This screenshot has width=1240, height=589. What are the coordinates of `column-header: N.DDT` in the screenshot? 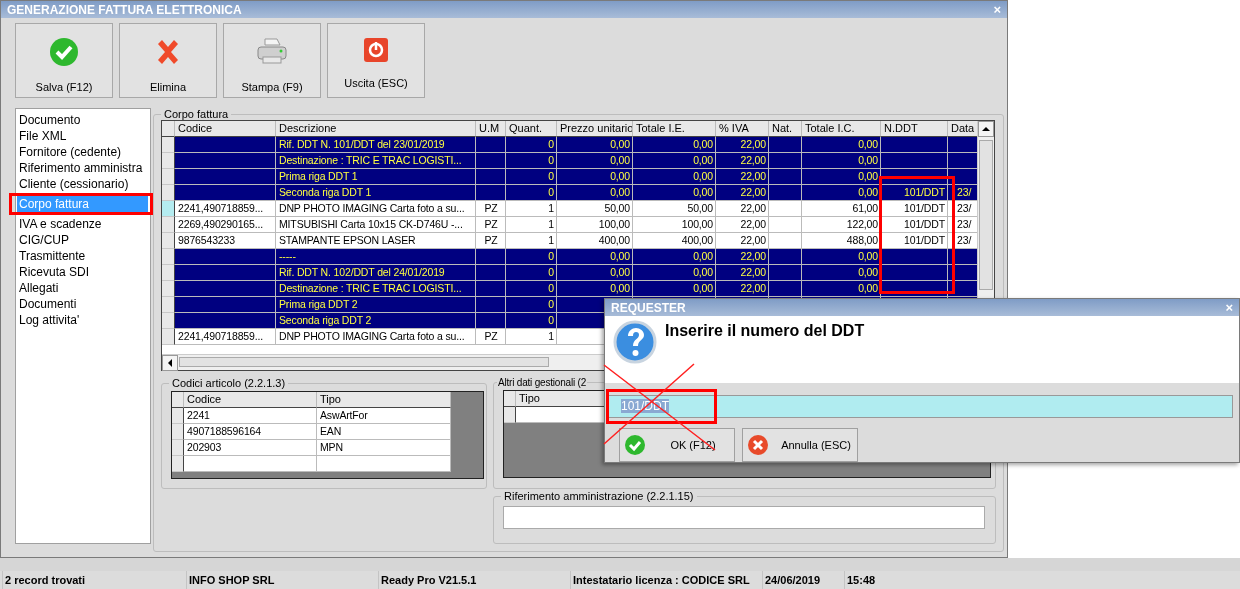 It's located at (914, 129).